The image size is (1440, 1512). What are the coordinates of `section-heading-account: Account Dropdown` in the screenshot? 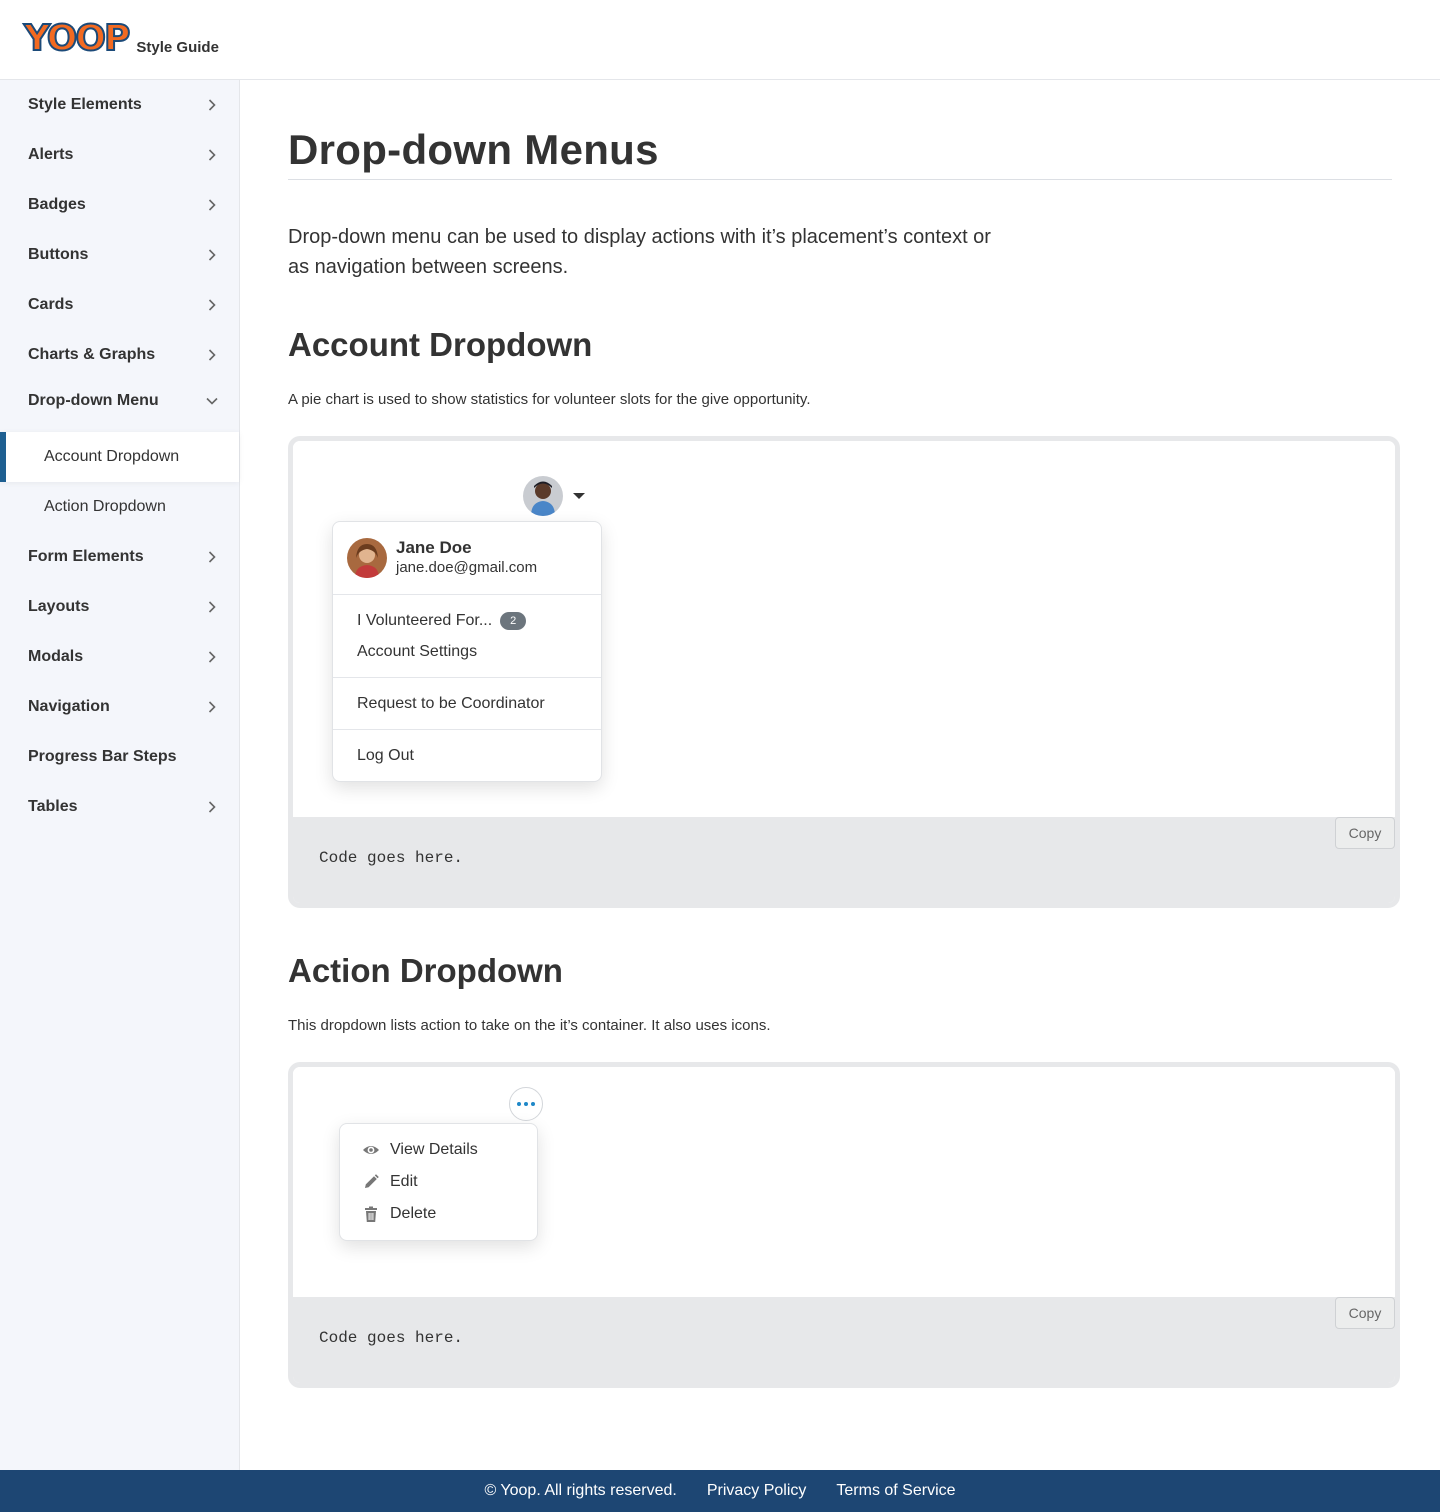 It's located at (440, 344).